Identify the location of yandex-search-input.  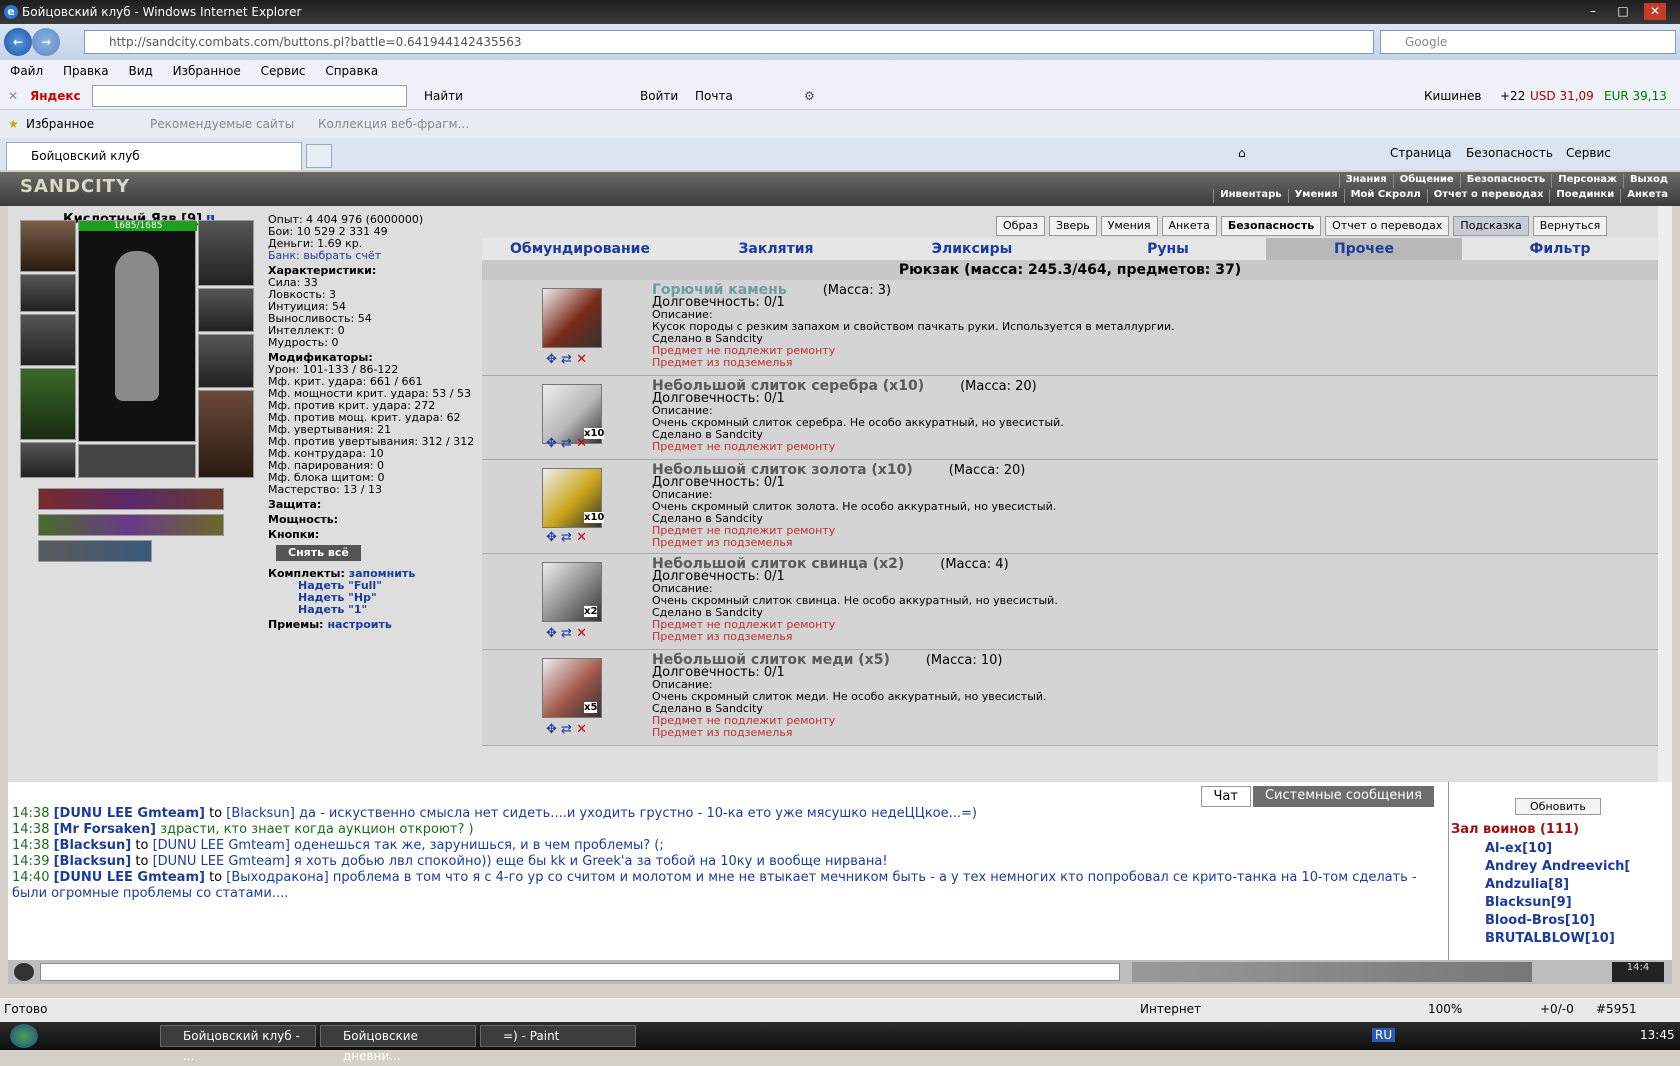
(249, 96).